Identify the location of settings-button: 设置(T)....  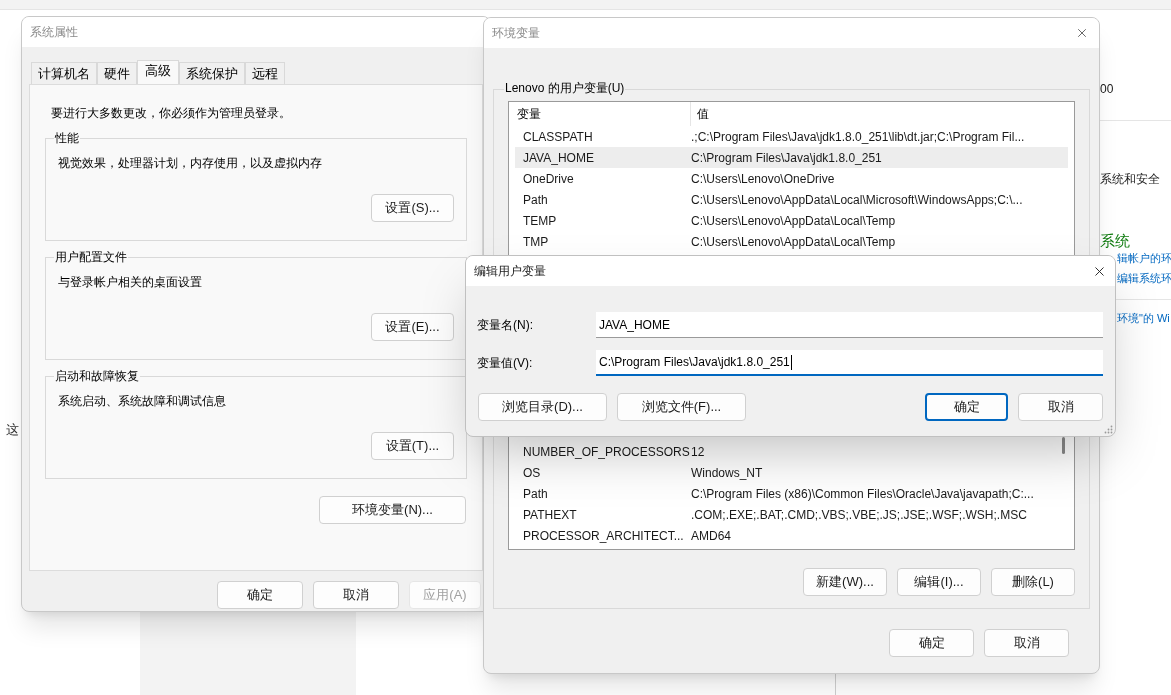
(412, 446).